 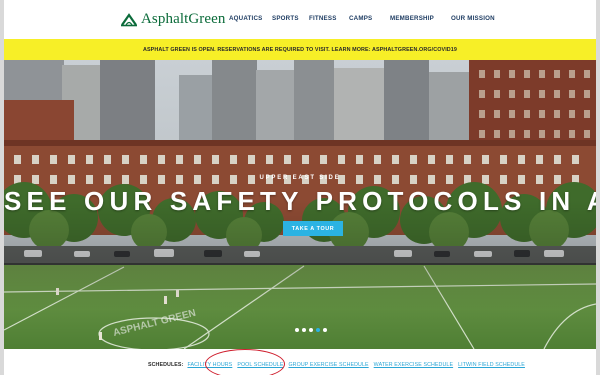 I want to click on group-exercise-schedule-link: GROUP EXERCISE SCHEDULE, so click(x=328, y=365).